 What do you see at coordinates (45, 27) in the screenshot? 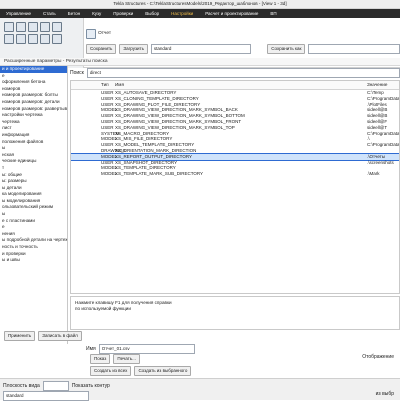
I see `plate-icon` at bounding box center [45, 27].